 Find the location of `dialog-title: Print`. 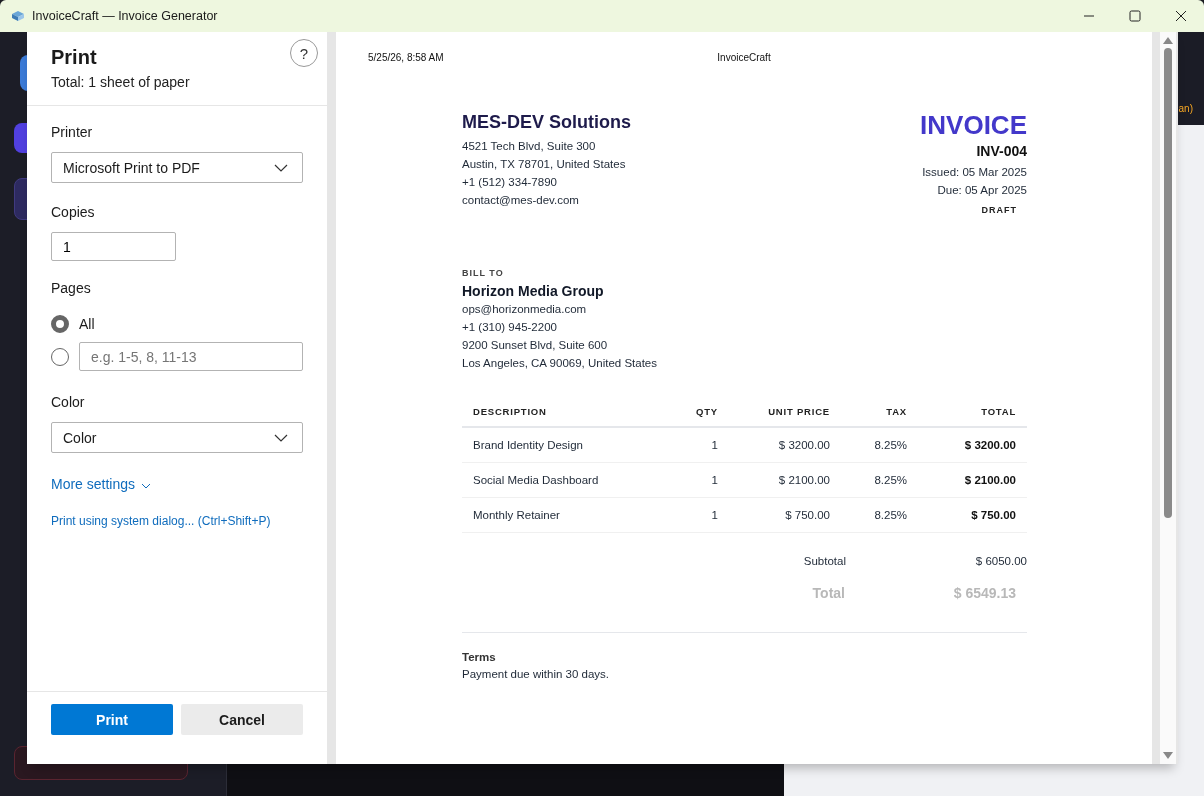

dialog-title: Print is located at coordinates (74, 57).